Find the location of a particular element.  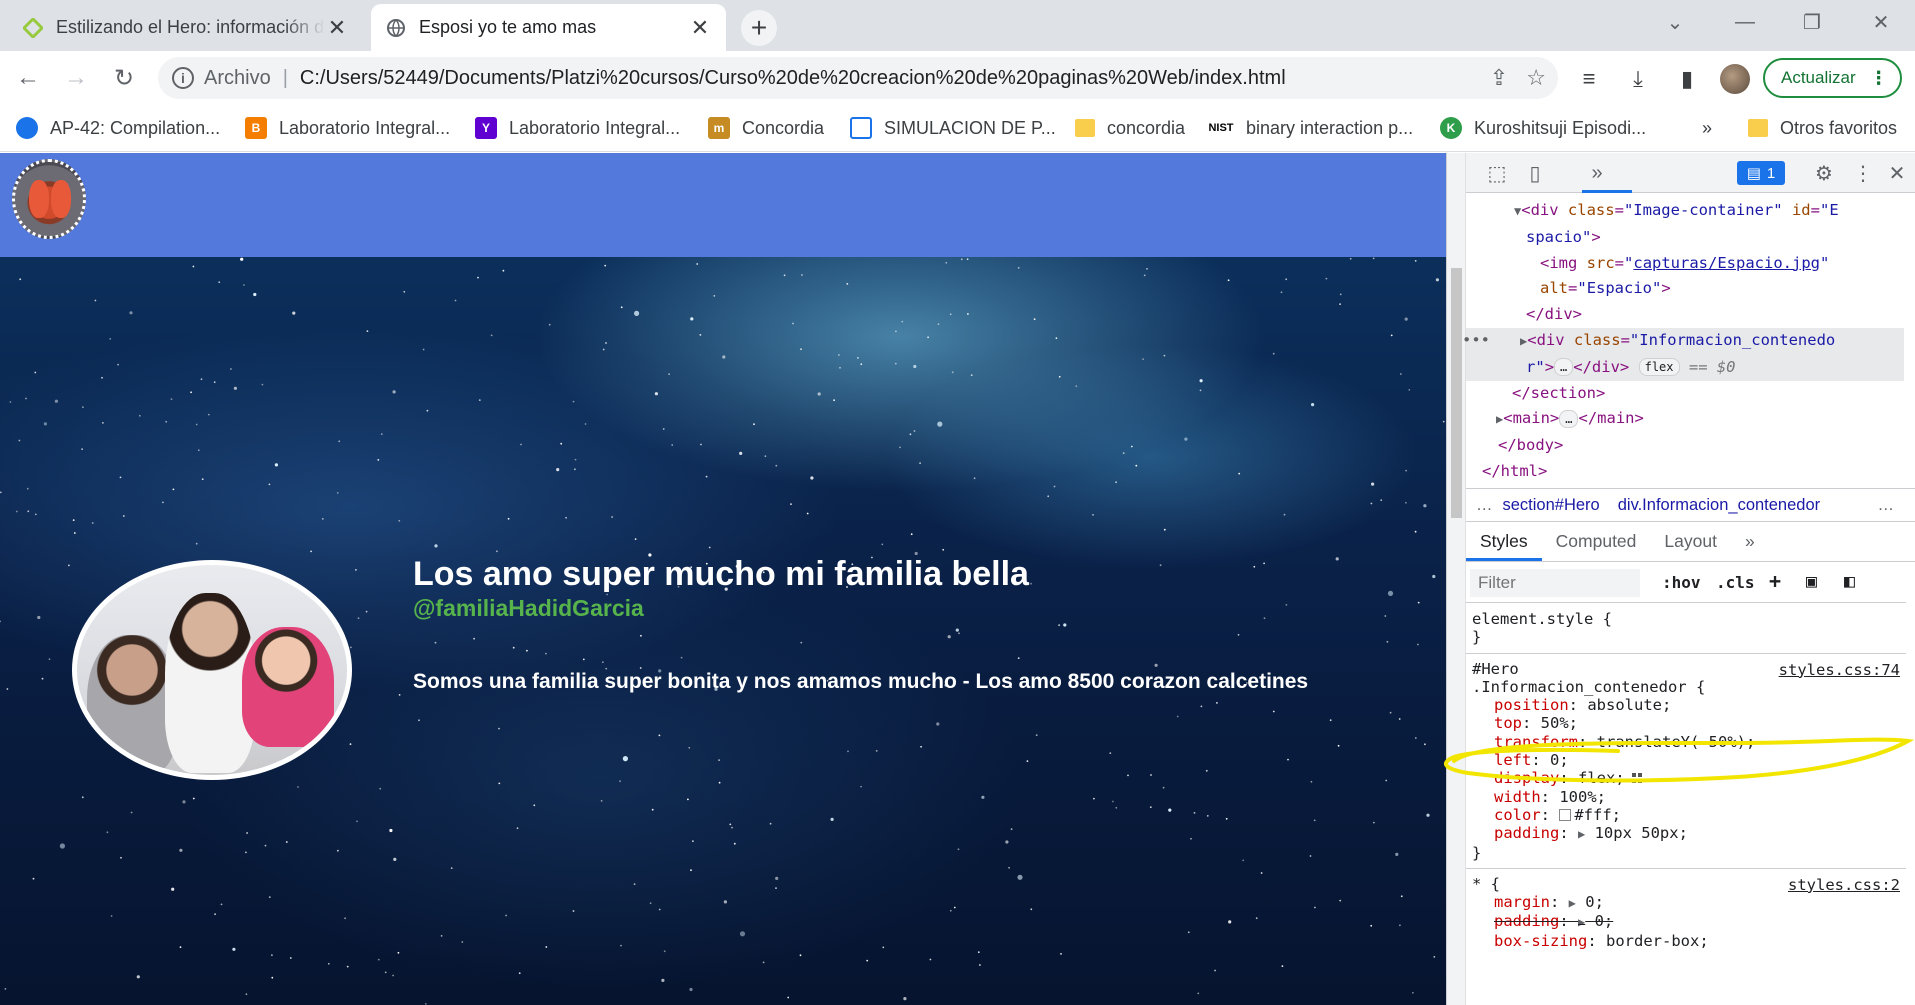

share-icon: ⇪ is located at coordinates (1499, 78).